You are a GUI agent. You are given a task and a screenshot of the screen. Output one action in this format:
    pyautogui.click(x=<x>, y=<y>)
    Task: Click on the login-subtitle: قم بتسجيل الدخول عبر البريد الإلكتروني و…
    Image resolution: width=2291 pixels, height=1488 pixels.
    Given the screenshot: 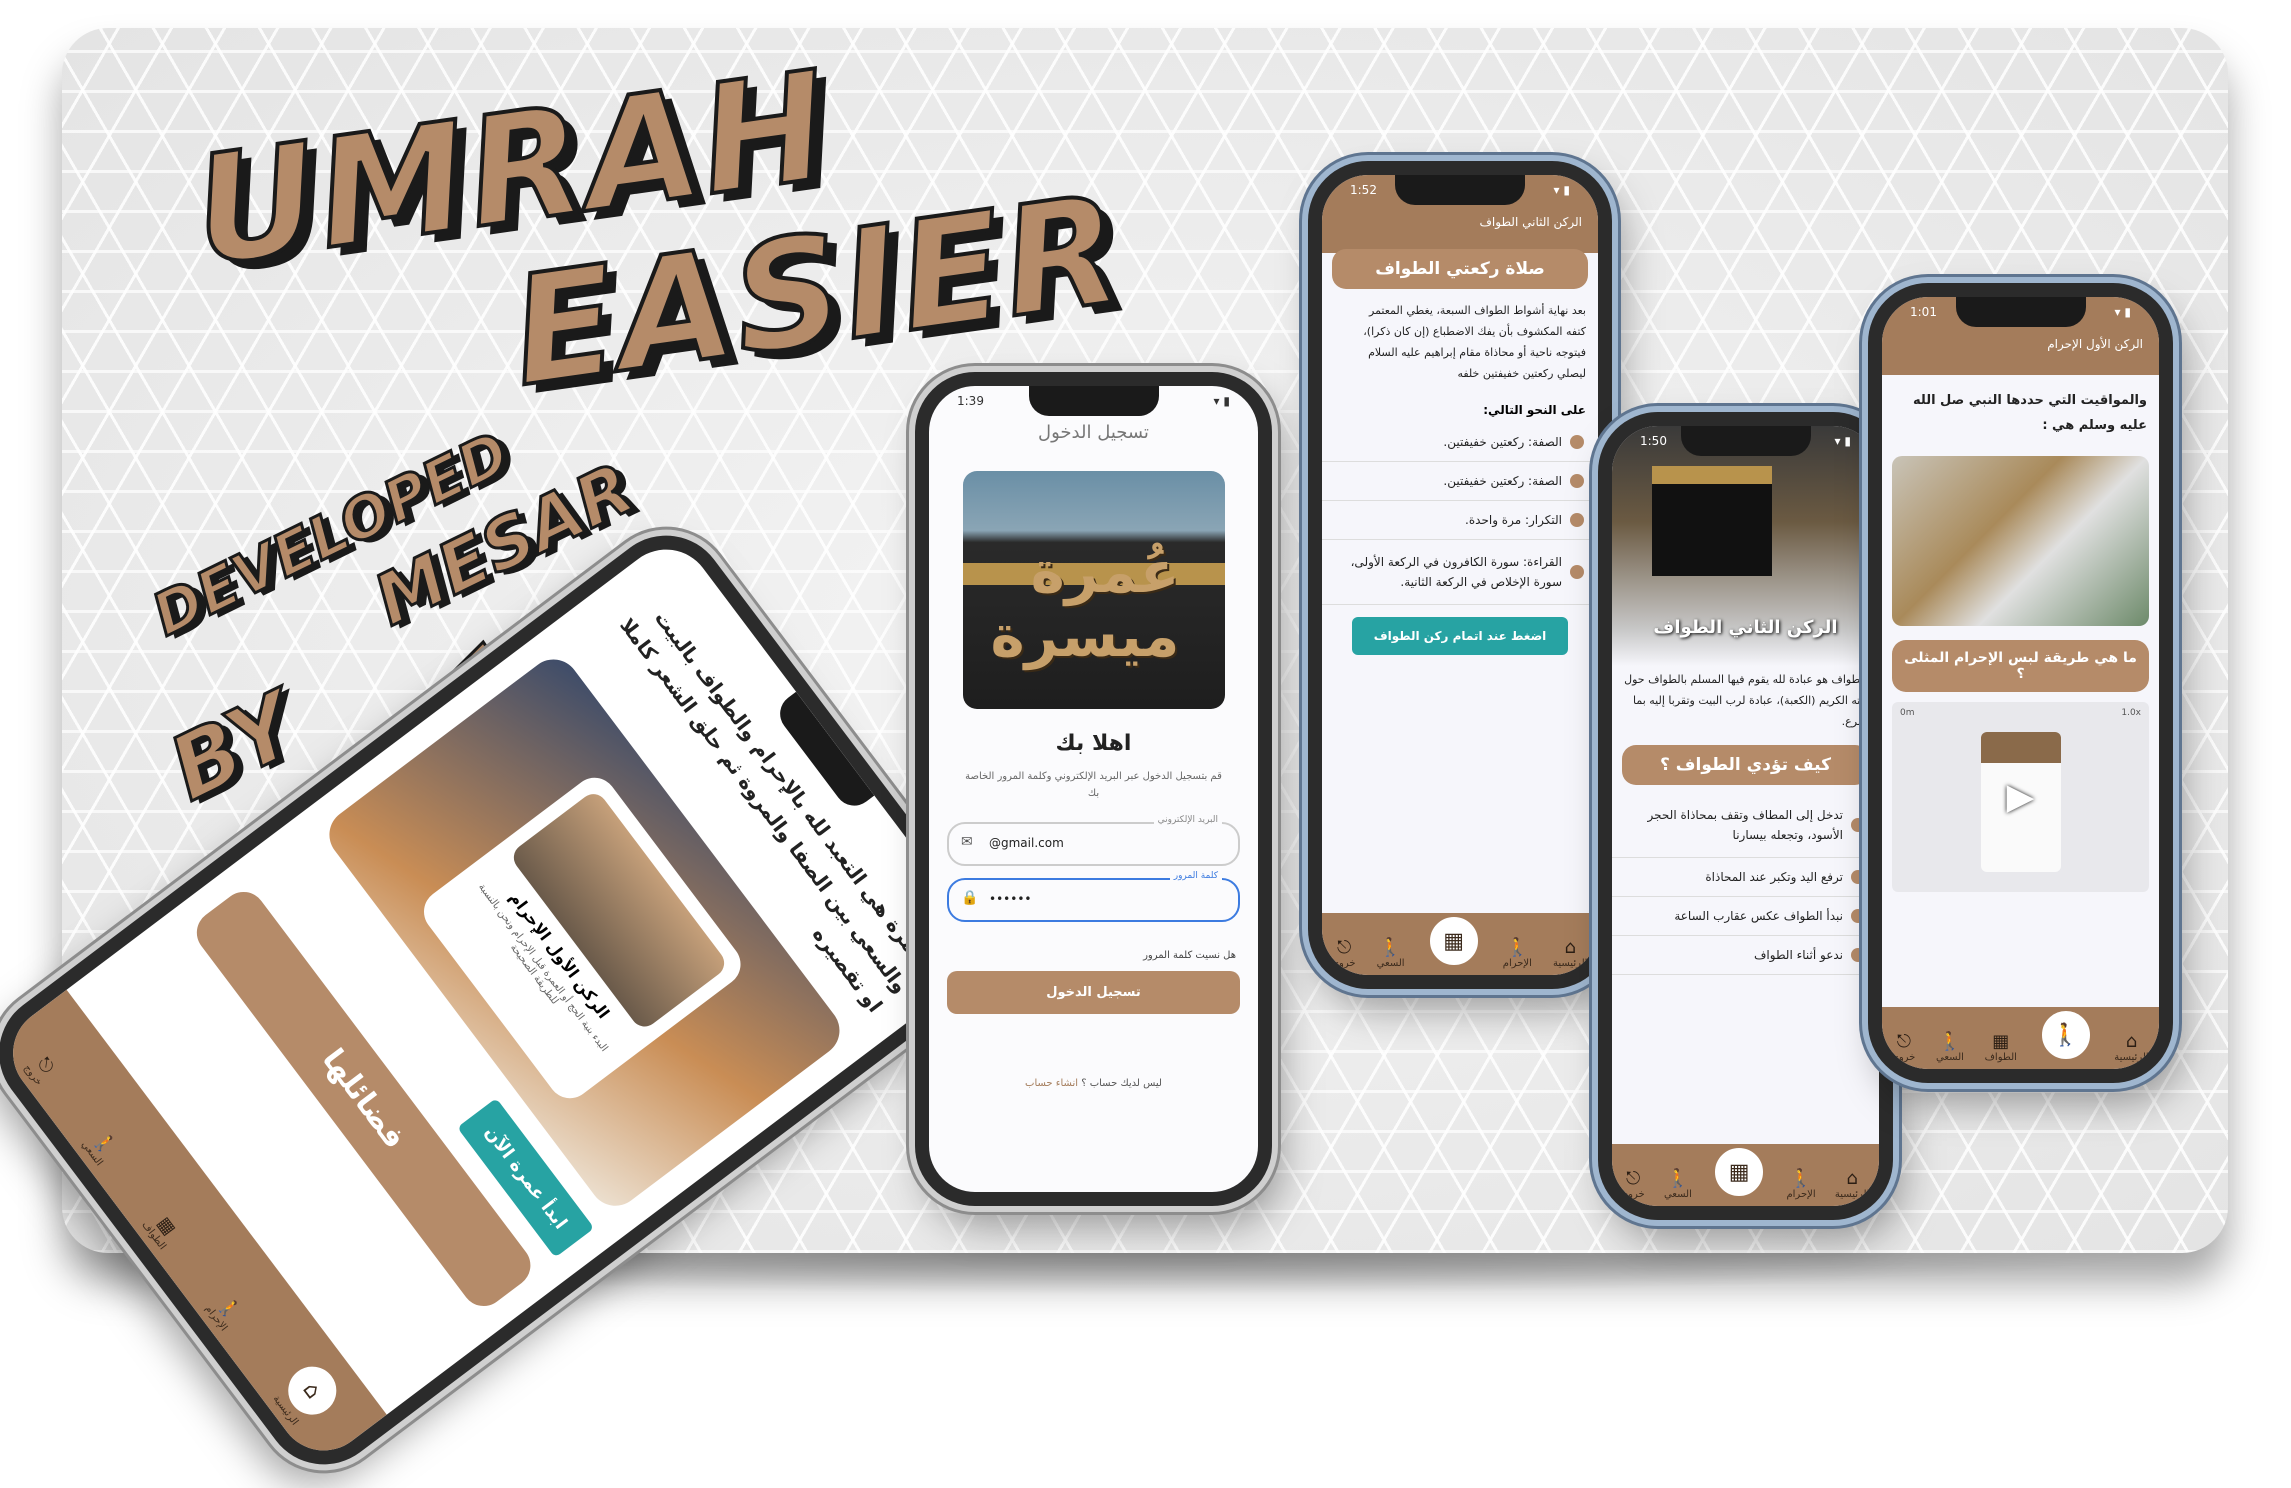 What is the action you would take?
    pyautogui.click(x=1093, y=785)
    